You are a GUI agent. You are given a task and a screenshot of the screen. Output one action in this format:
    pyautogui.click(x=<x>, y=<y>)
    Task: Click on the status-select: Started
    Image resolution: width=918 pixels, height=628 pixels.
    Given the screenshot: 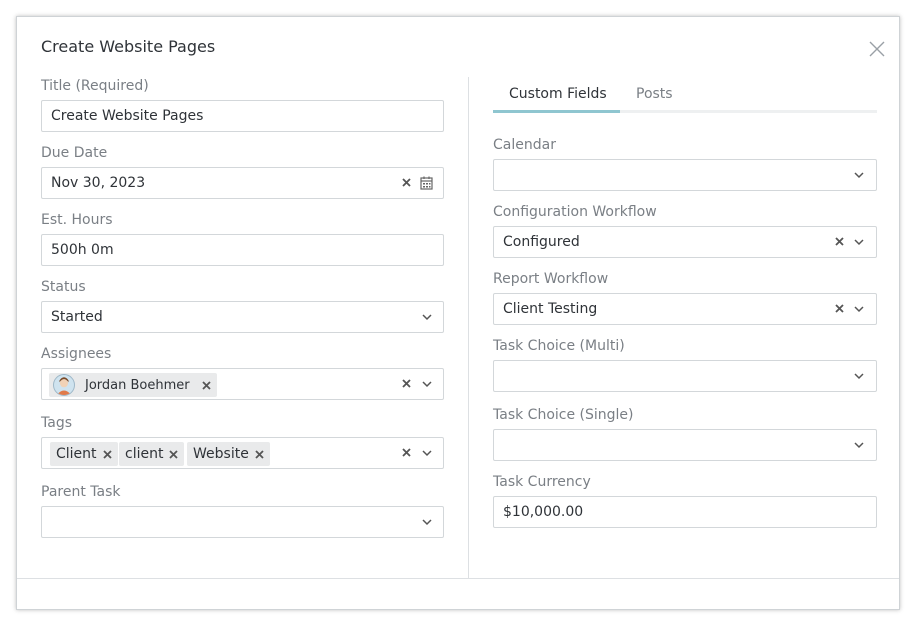 What is the action you would take?
    pyautogui.click(x=242, y=317)
    